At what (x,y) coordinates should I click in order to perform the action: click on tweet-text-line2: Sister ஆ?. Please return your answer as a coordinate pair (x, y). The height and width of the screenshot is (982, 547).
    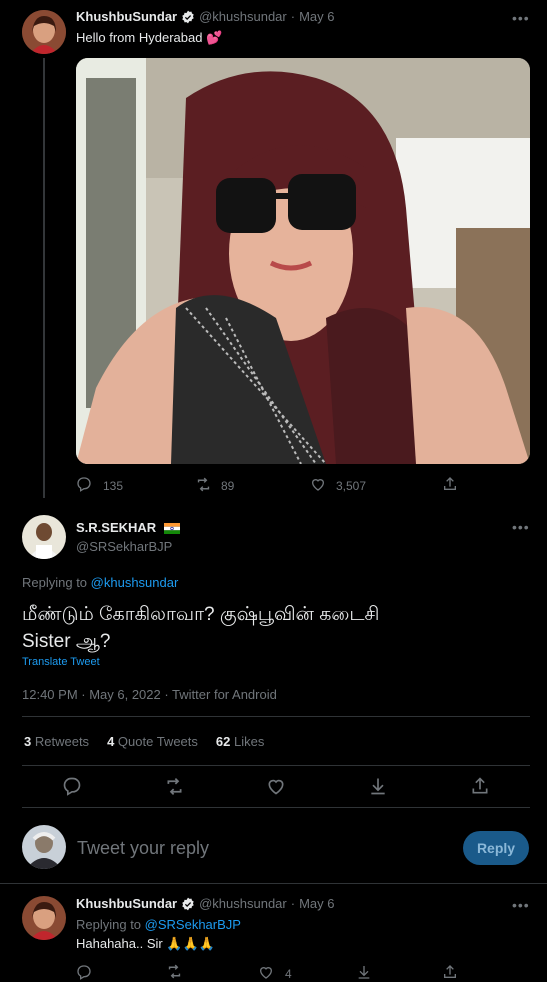
    Looking at the image, I should click on (66, 641).